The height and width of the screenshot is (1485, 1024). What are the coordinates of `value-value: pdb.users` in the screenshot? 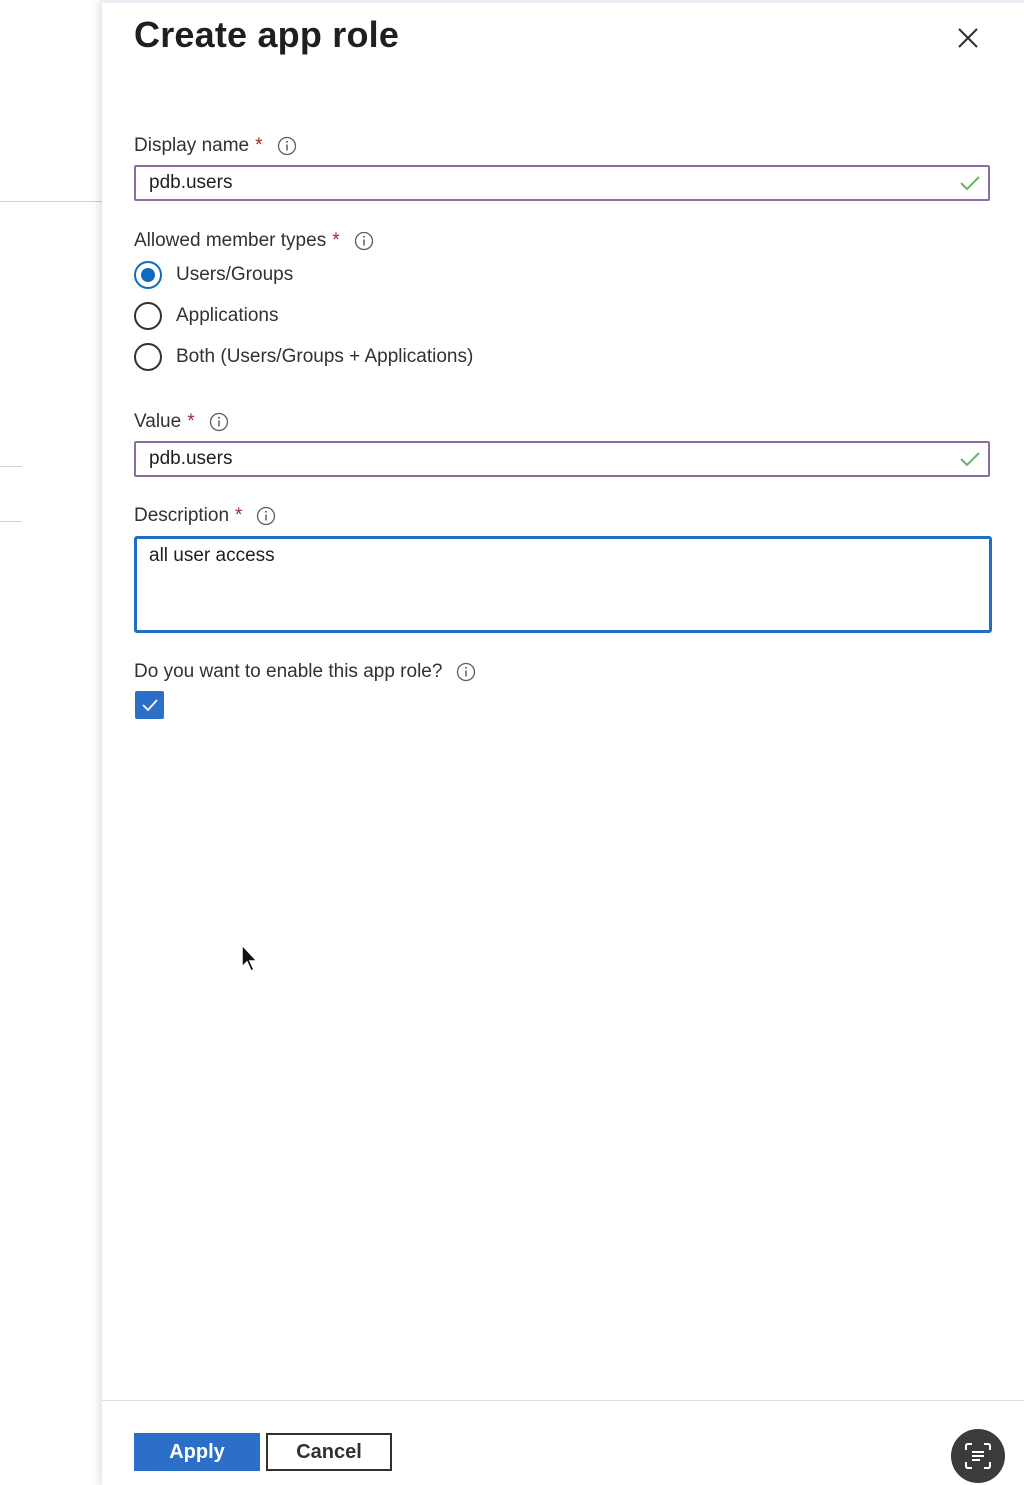 It's located at (191, 458).